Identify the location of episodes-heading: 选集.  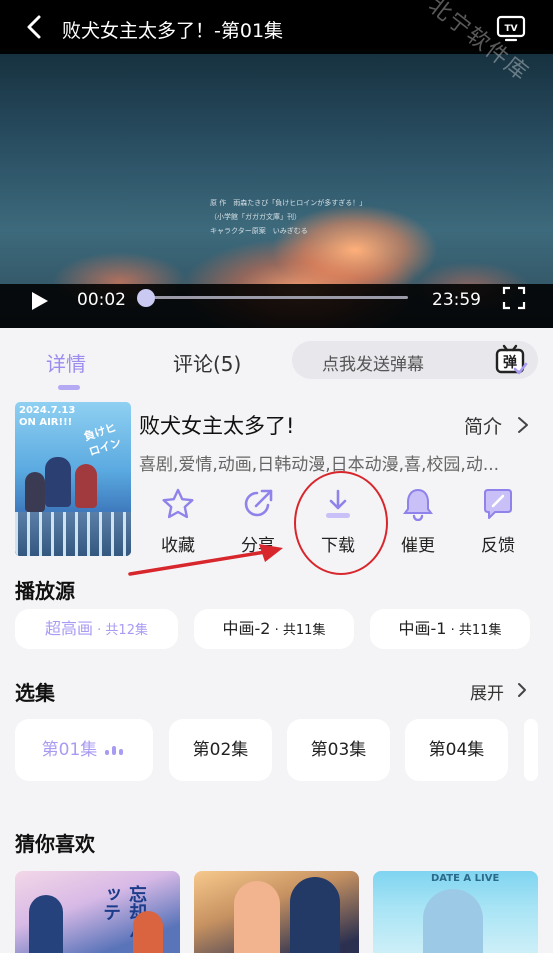
(35, 693).